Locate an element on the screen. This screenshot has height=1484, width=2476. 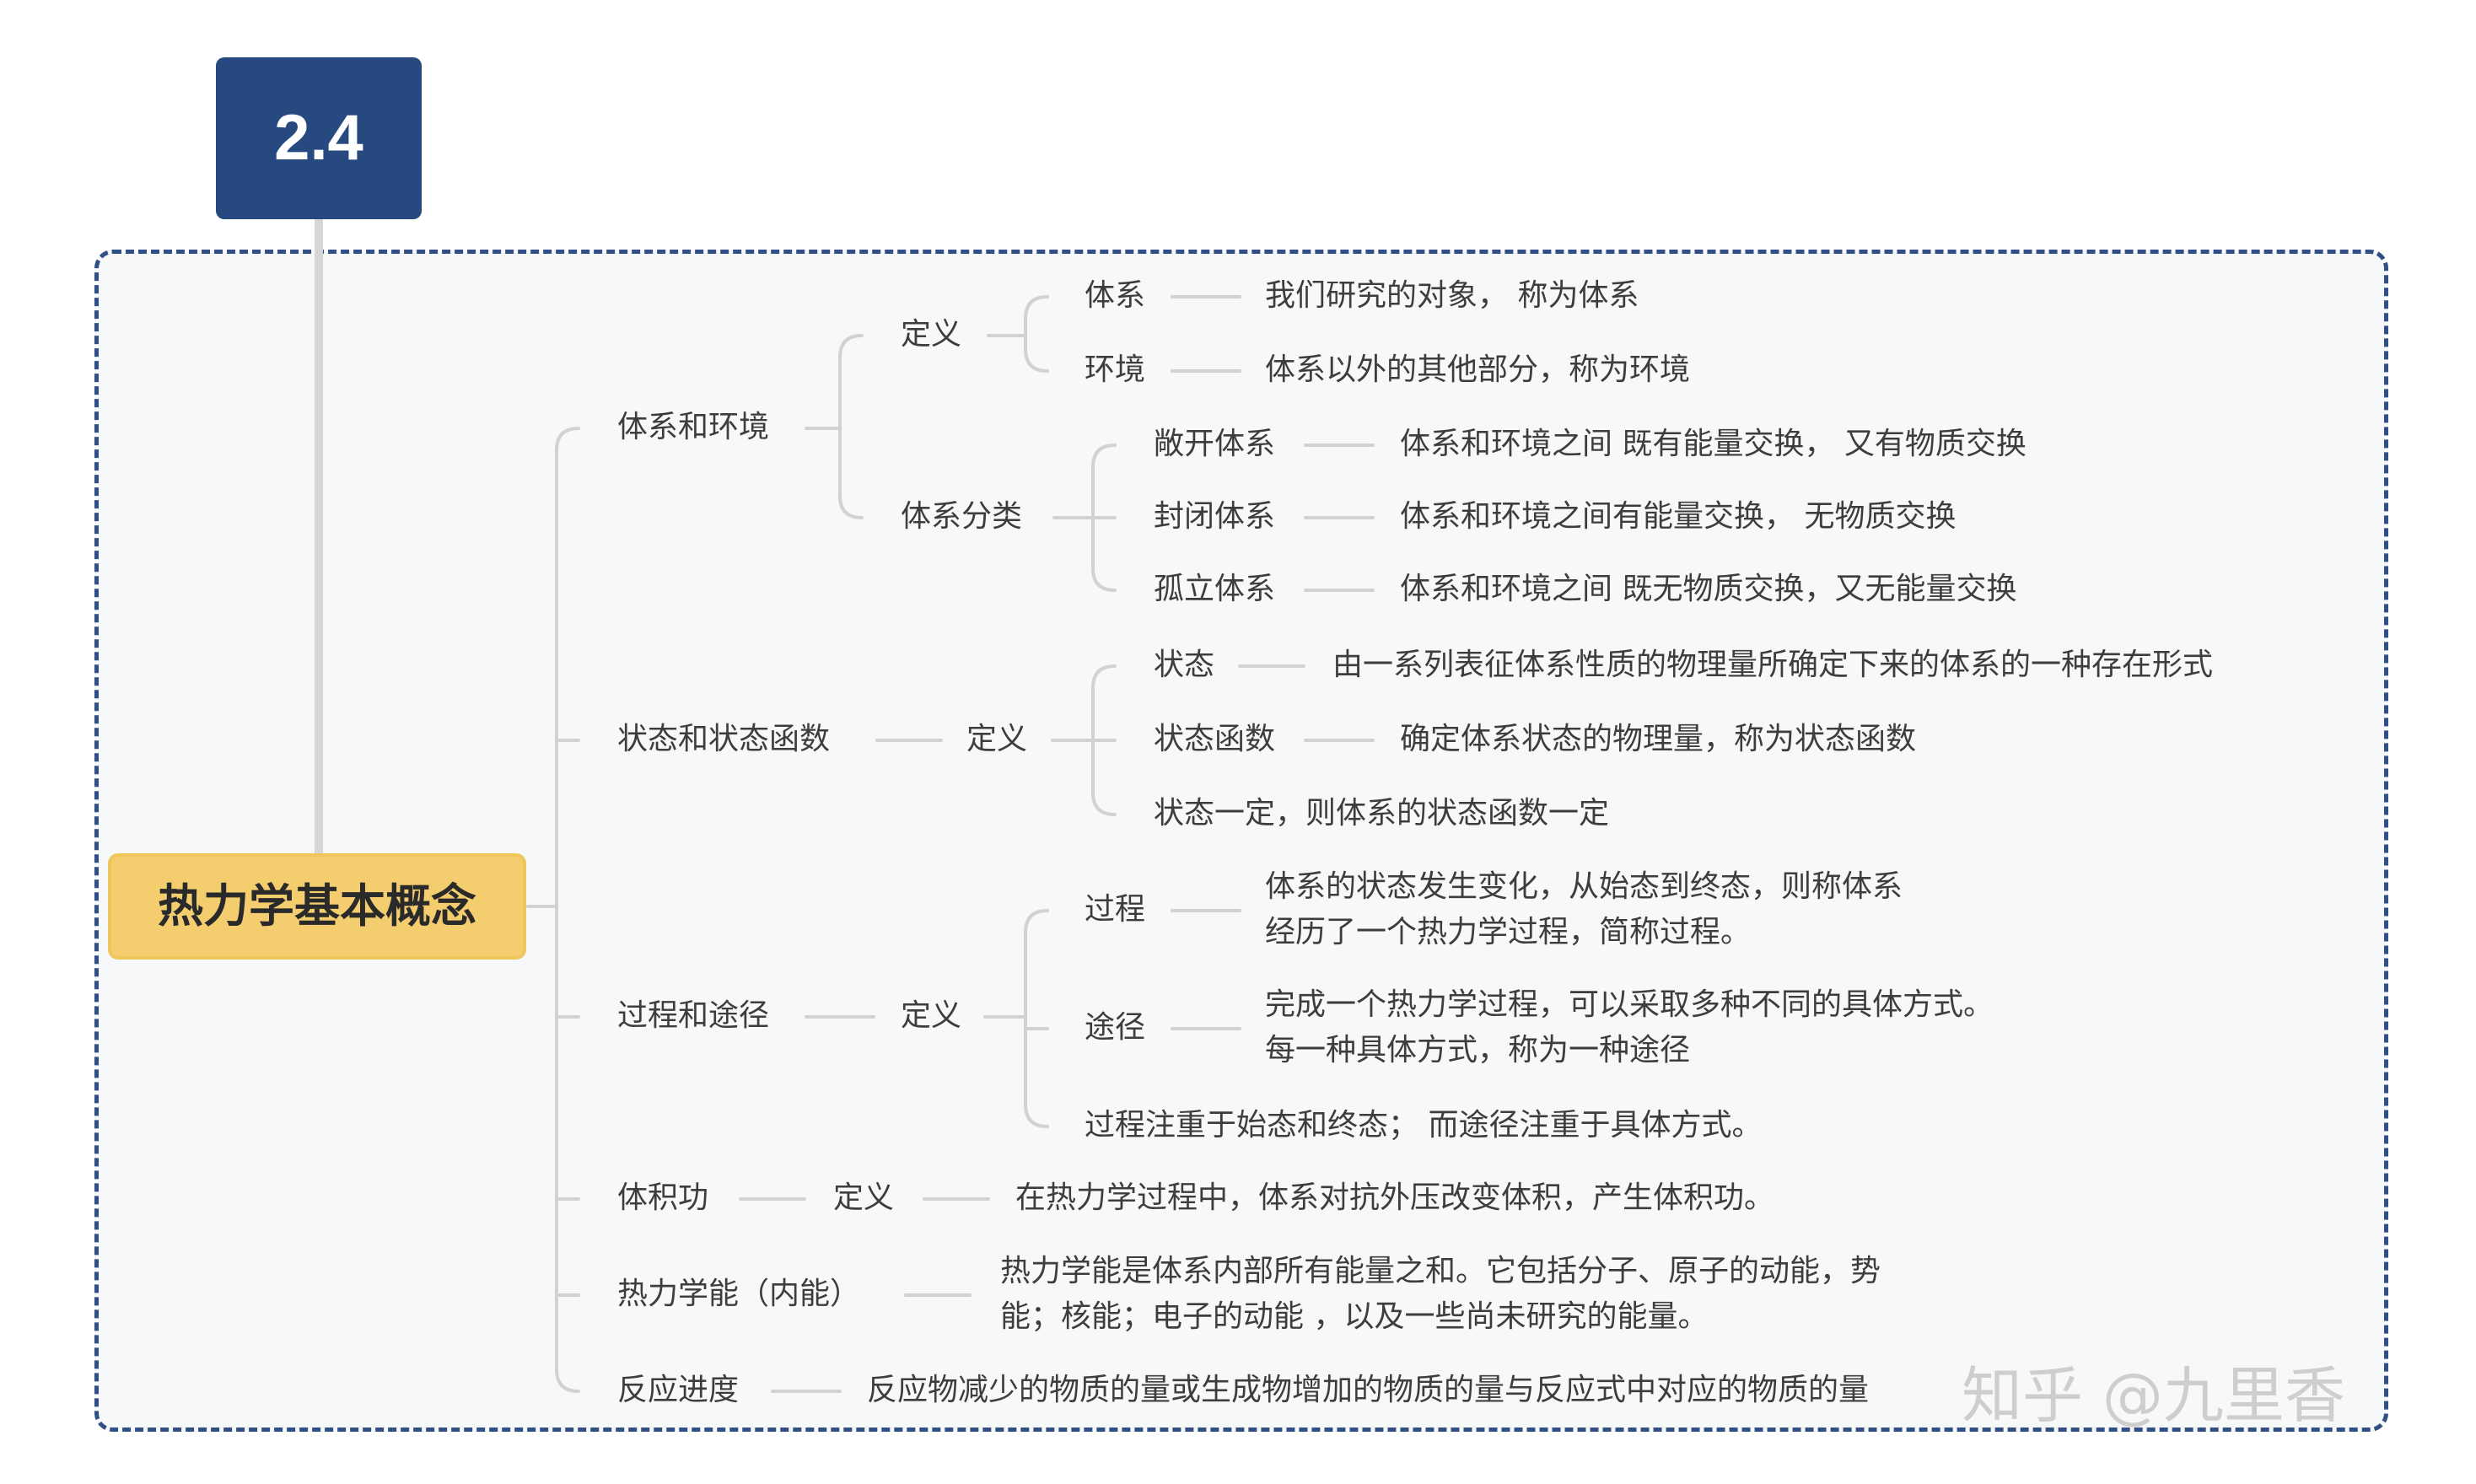
note-state-determined: 状态一定，则体系的状态函数一定 is located at coordinates (1381, 813).